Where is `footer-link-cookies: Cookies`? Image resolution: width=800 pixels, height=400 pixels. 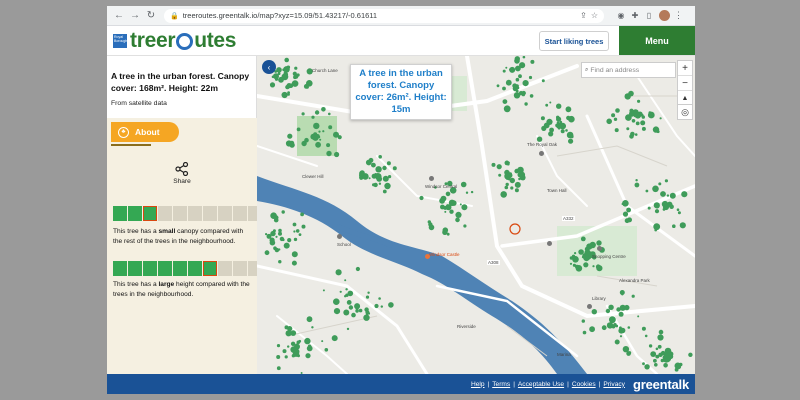 footer-link-cookies: Cookies is located at coordinates (584, 384).